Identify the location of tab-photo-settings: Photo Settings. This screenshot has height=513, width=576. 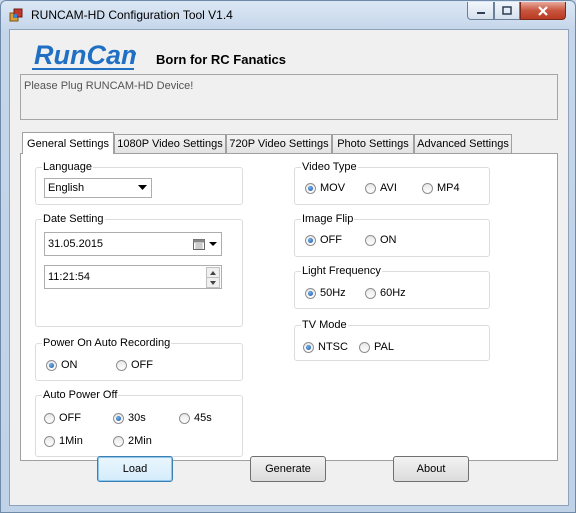
(373, 143).